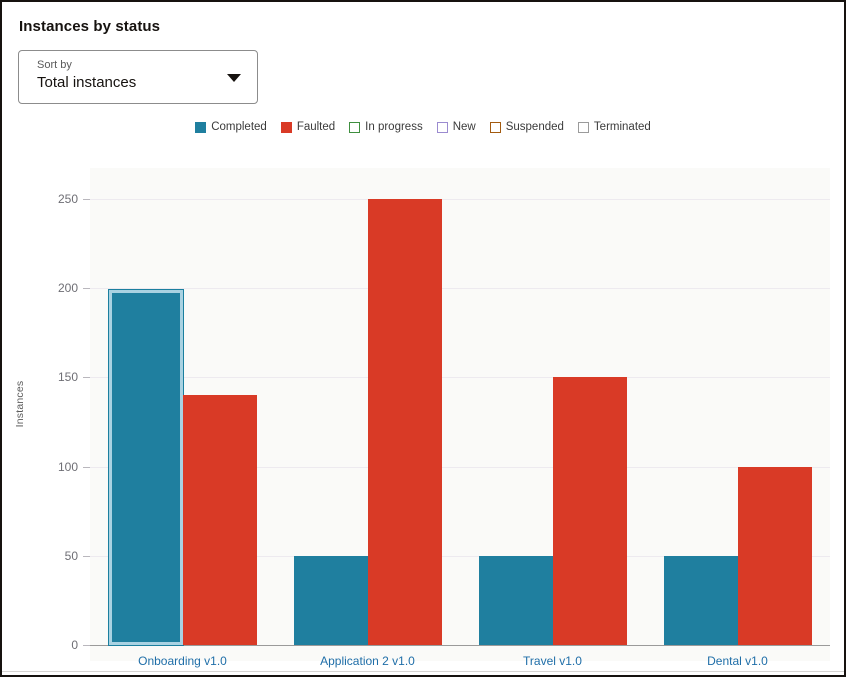 This screenshot has width=846, height=677. I want to click on legend-item-in-progress: In progress, so click(386, 127).